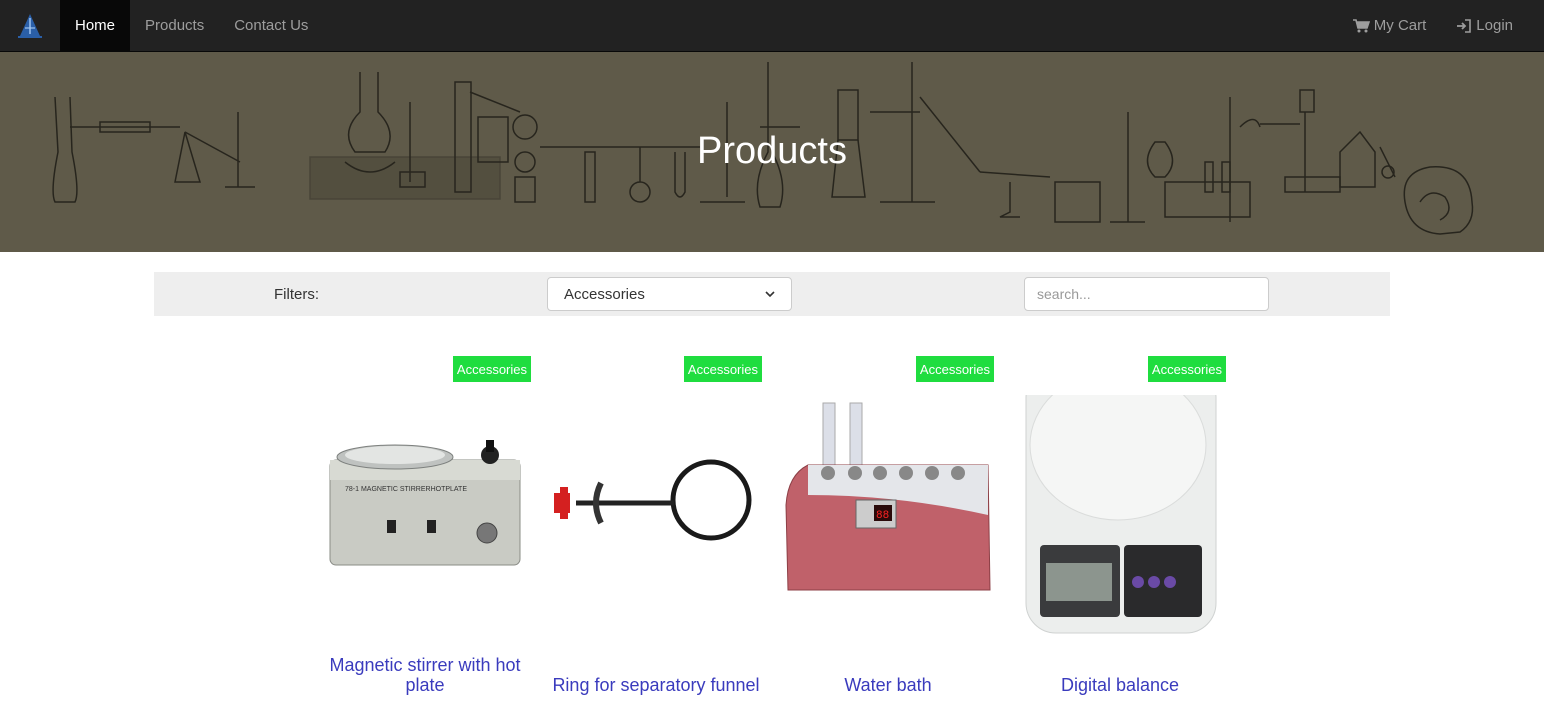 The height and width of the screenshot is (727, 1544). I want to click on cart-icon, so click(1361, 25).